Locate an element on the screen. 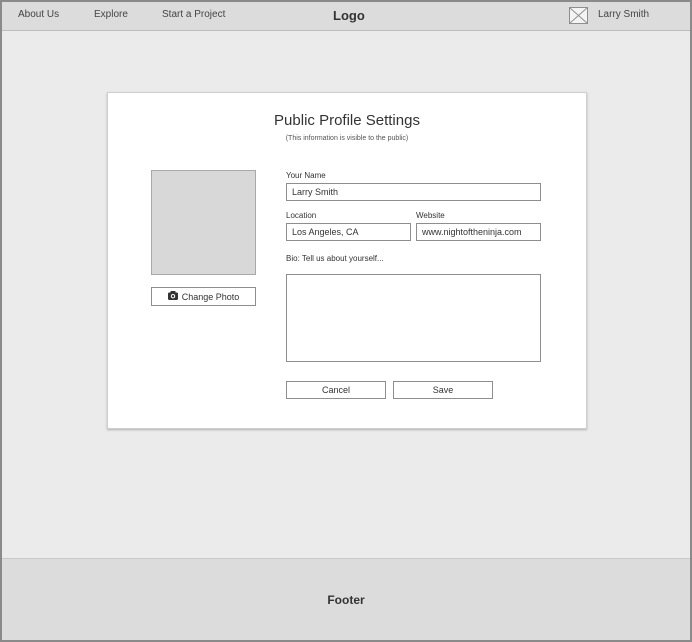 The image size is (692, 642). footer: Footer is located at coordinates (346, 599).